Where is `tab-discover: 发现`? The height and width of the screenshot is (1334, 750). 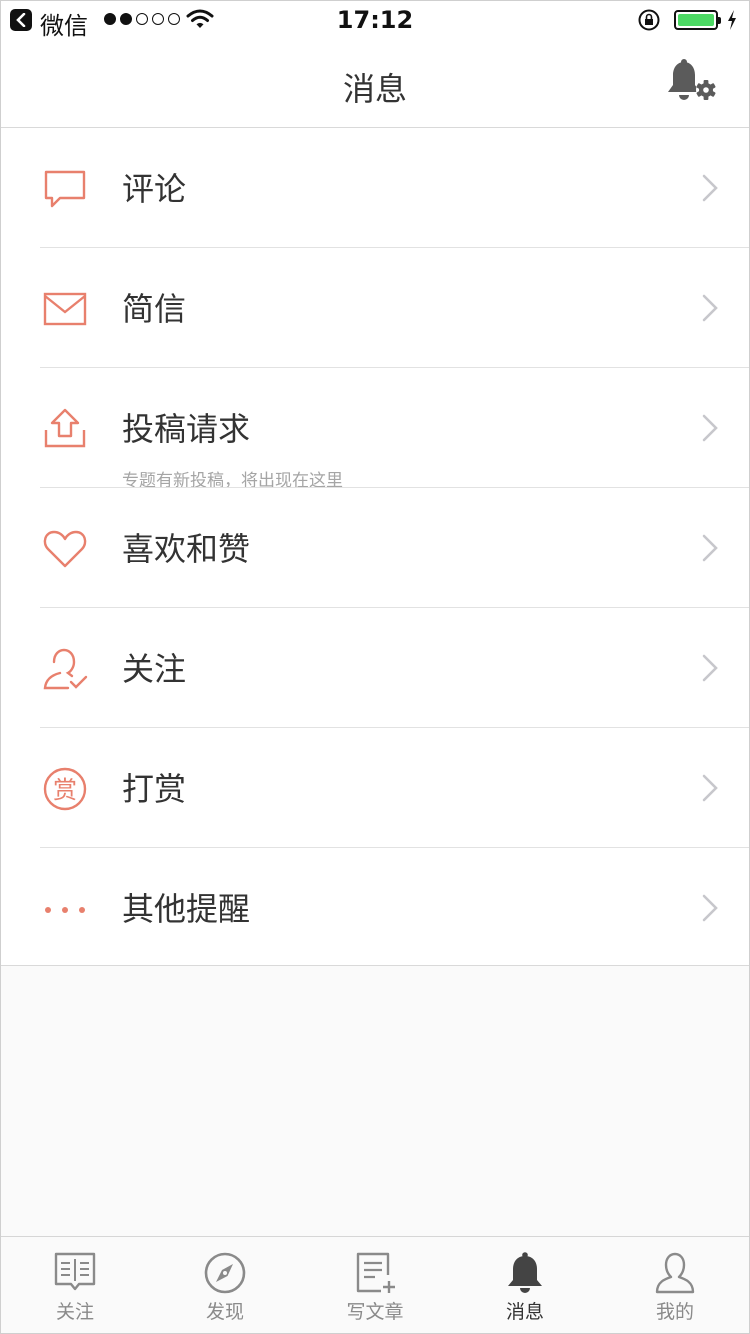
tab-discover: 发现 is located at coordinates (225, 1285).